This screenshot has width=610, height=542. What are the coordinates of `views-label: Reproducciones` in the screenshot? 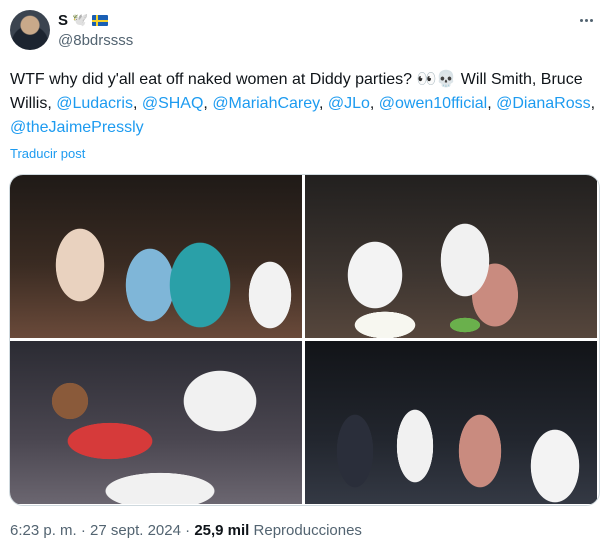 It's located at (307, 530).